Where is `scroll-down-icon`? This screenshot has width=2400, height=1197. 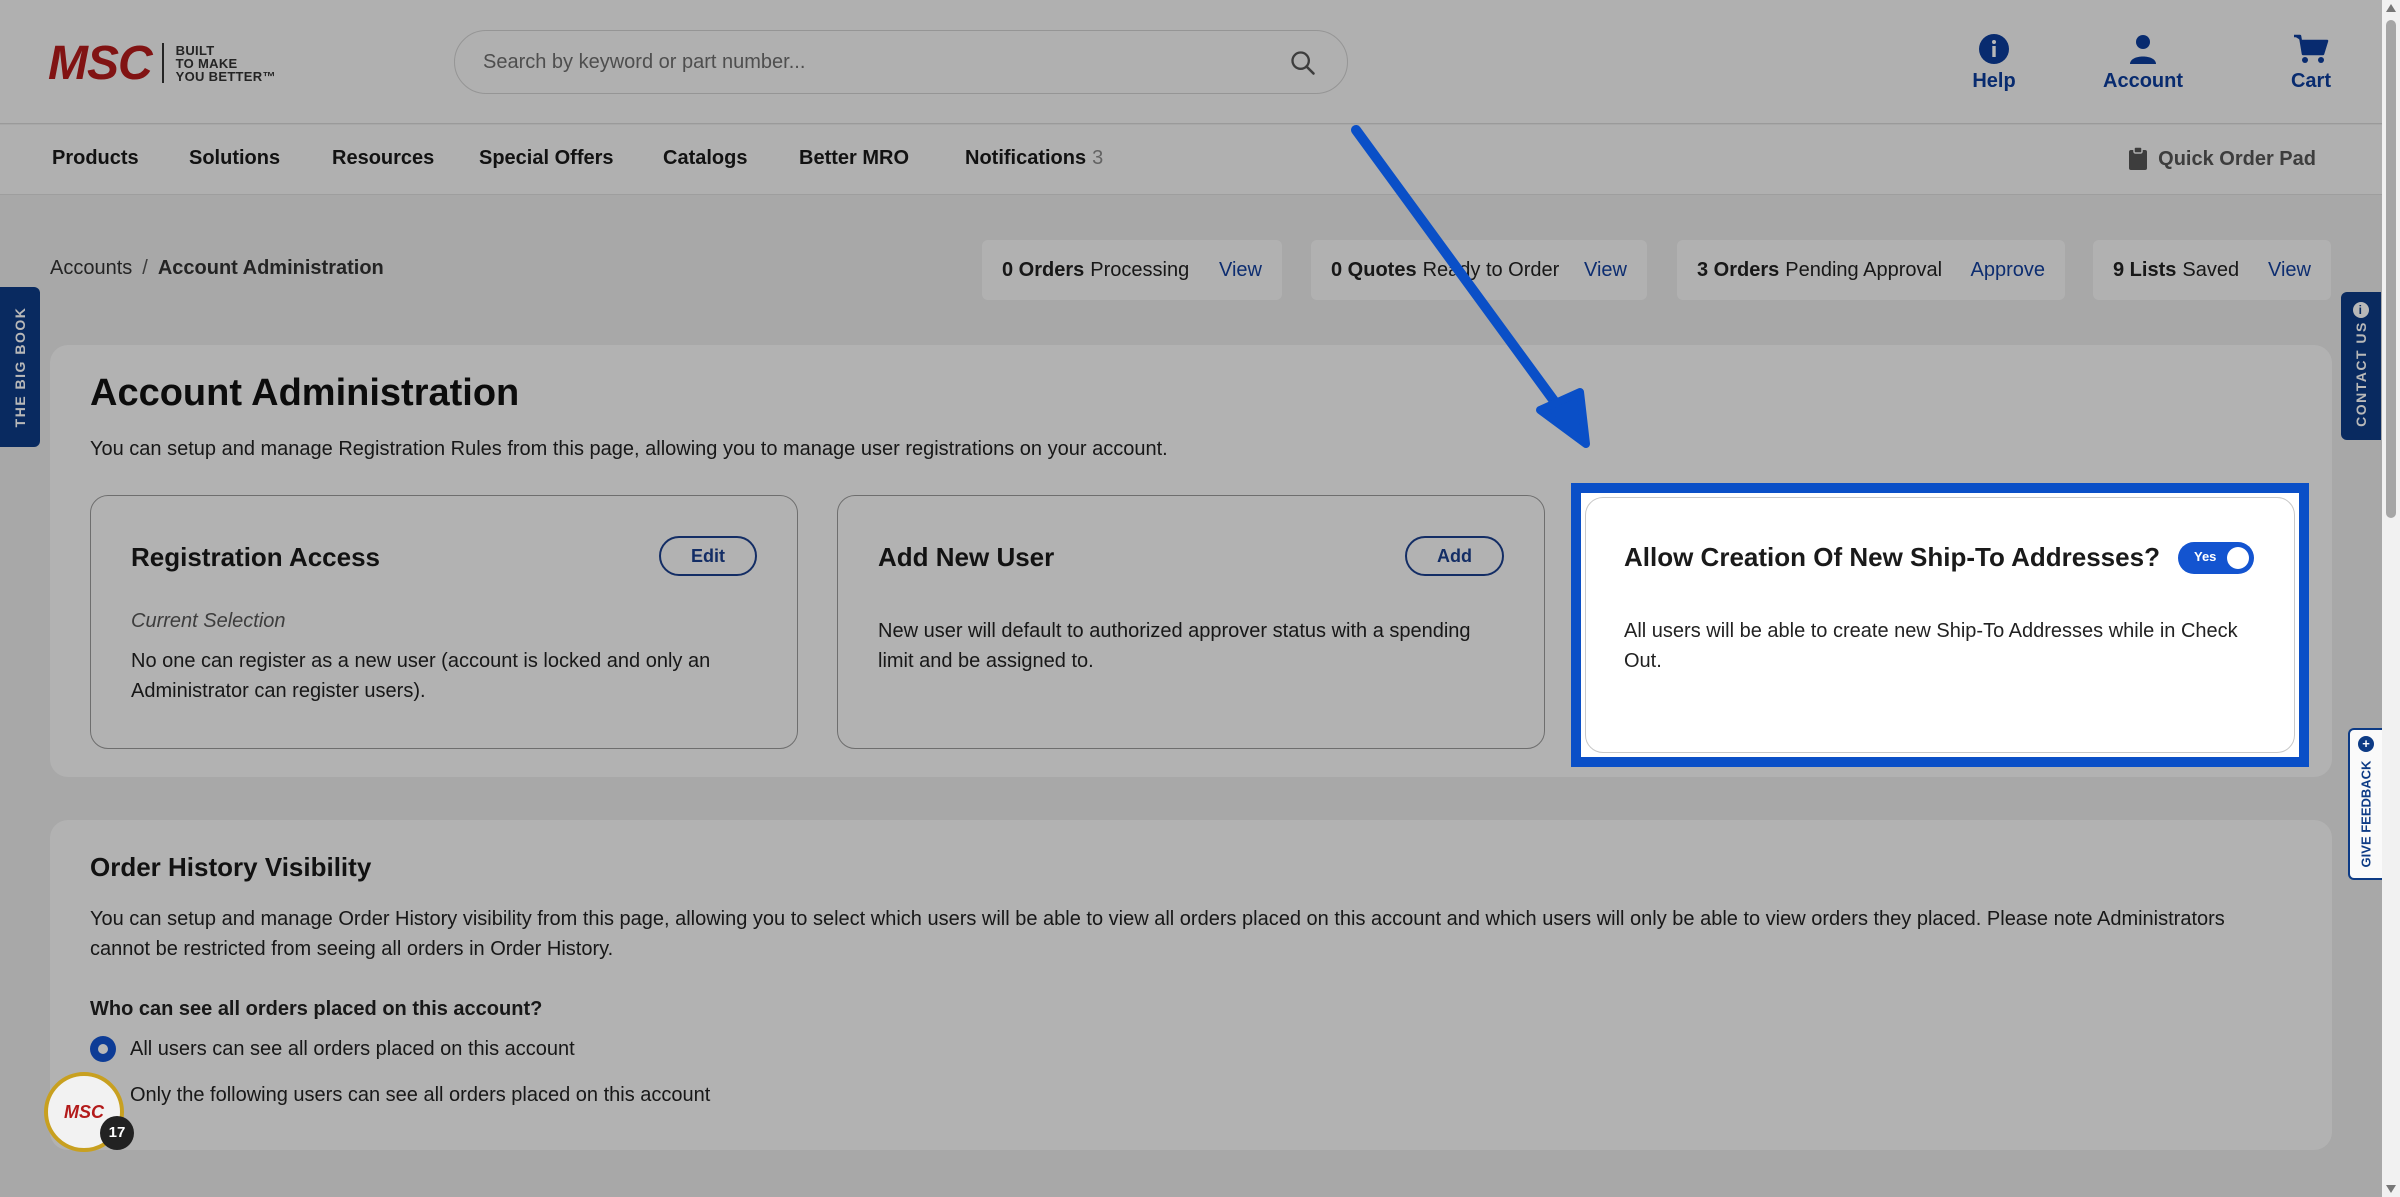
scroll-down-icon is located at coordinates (2391, 1189).